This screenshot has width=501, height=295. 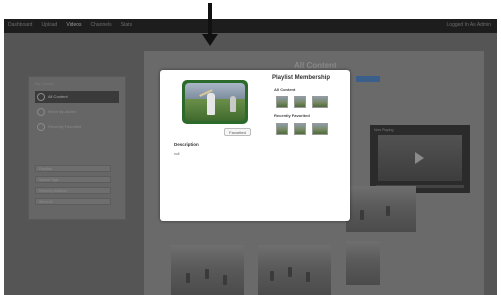 What do you see at coordinates (62, 111) in the screenshot?
I see `sidebar-item-label: Recently Added` at bounding box center [62, 111].